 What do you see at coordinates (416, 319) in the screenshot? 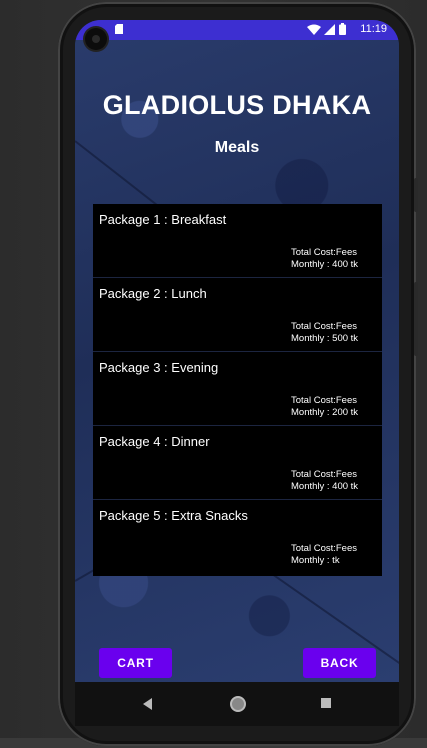
I see `volume-button` at bounding box center [416, 319].